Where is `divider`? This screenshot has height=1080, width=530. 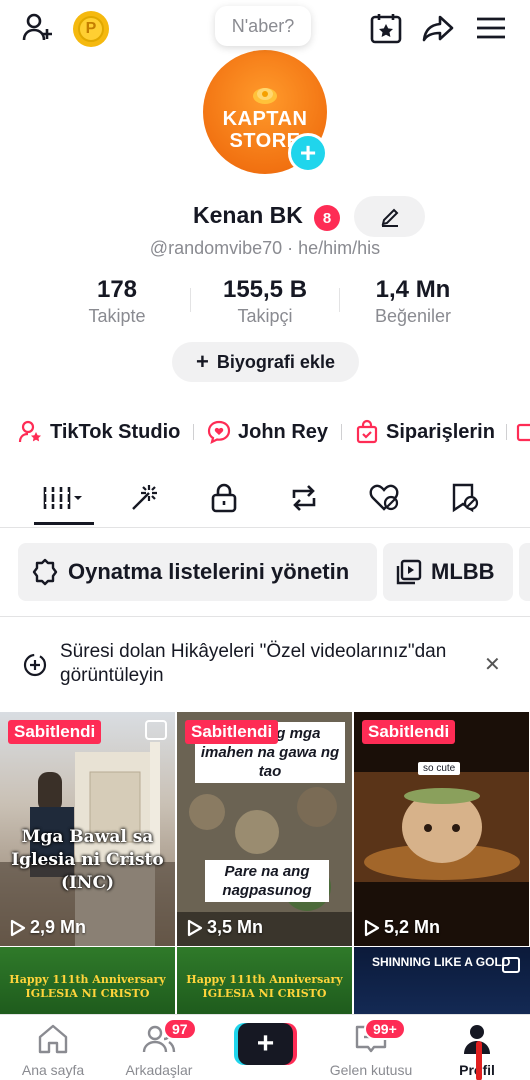 divider is located at coordinates (265, 616).